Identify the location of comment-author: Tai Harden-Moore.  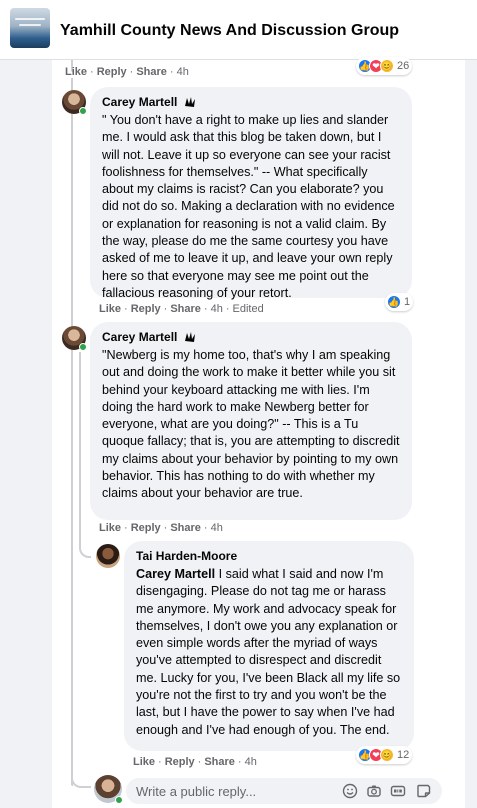
(186, 556).